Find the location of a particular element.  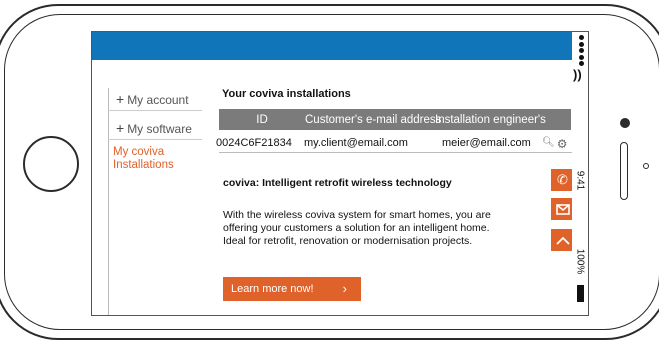

mail-icon is located at coordinates (562, 209).